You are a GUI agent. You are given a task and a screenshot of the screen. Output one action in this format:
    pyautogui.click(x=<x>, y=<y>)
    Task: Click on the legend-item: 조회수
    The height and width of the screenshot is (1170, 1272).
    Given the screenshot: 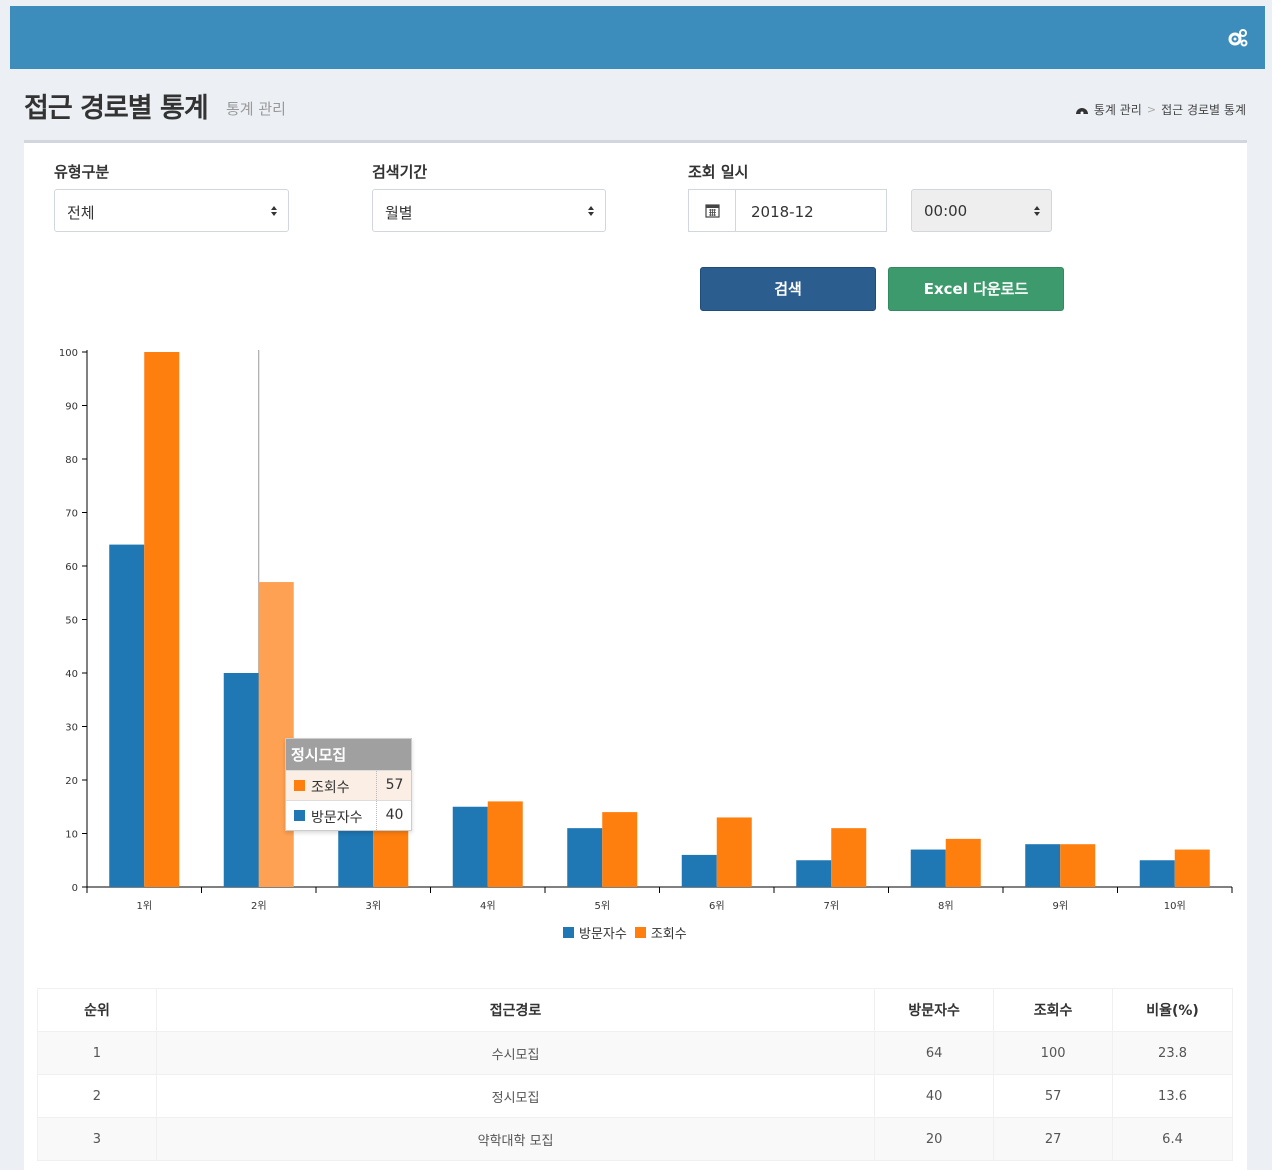 What is the action you would take?
    pyautogui.click(x=660, y=932)
    